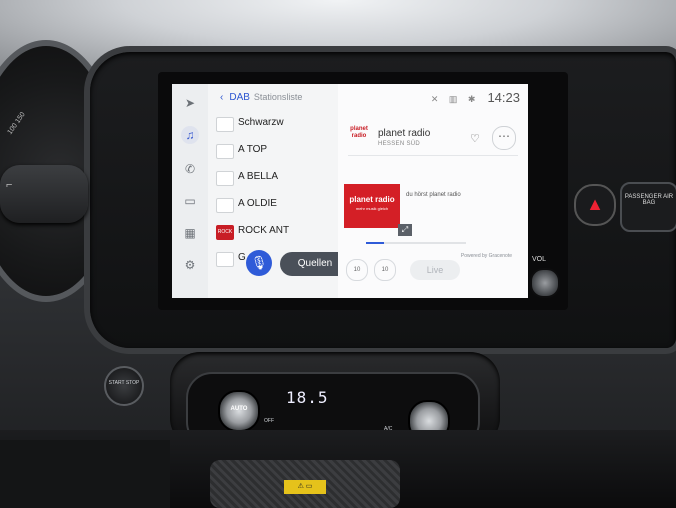 The width and height of the screenshot is (676, 508). I want to click on hazard-button: ▲, so click(595, 205).